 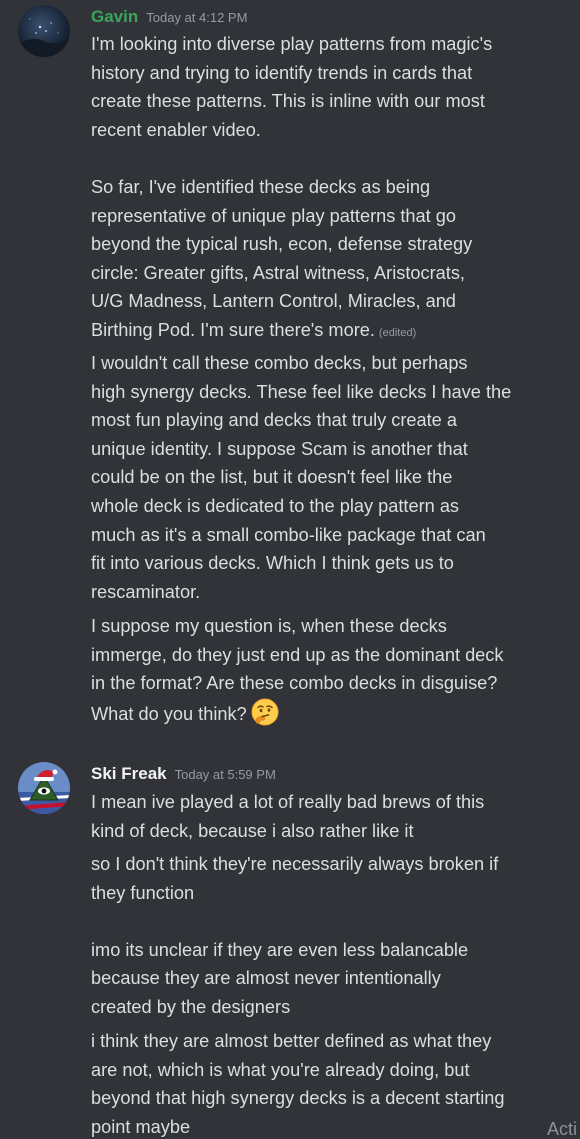 What do you see at coordinates (196, 17) in the screenshot?
I see `timestamp-gavin: Today at 4:12 PM` at bounding box center [196, 17].